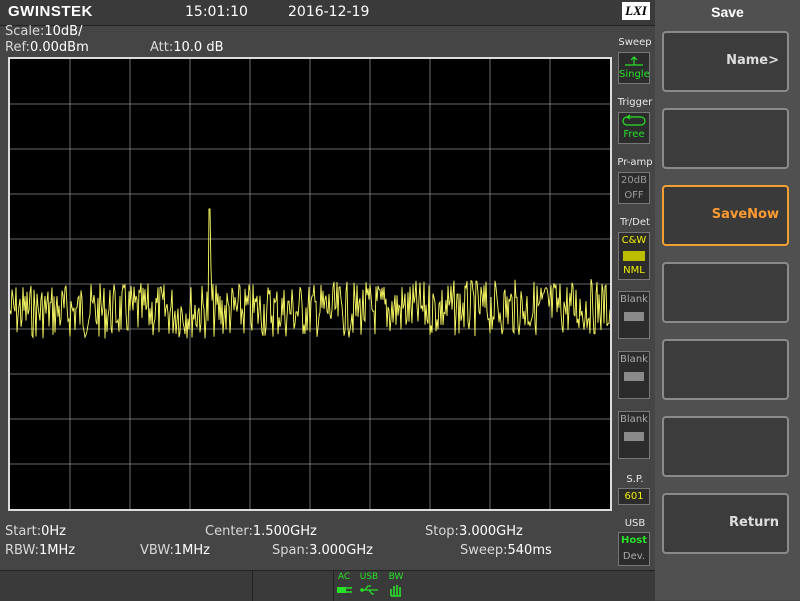  Describe the element at coordinates (634, 61) in the screenshot. I see `single-sweep-icon` at that location.